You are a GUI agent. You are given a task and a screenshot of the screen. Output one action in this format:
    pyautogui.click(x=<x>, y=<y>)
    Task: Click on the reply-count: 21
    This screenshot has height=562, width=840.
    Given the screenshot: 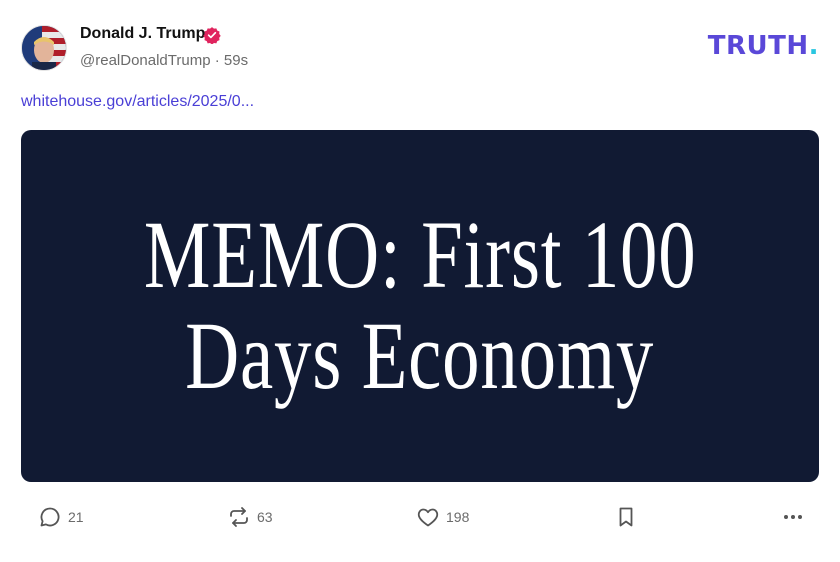 What is the action you would take?
    pyautogui.click(x=76, y=517)
    